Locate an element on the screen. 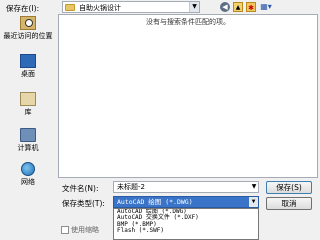  save-button: 保存(S) is located at coordinates (289, 187).